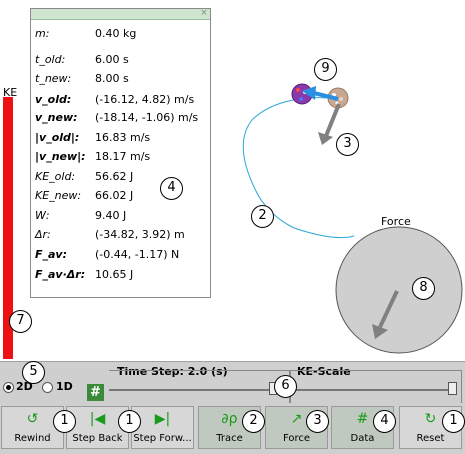  Describe the element at coordinates (396, 221) in the screenshot. I see `force-dial-label: Force` at that location.